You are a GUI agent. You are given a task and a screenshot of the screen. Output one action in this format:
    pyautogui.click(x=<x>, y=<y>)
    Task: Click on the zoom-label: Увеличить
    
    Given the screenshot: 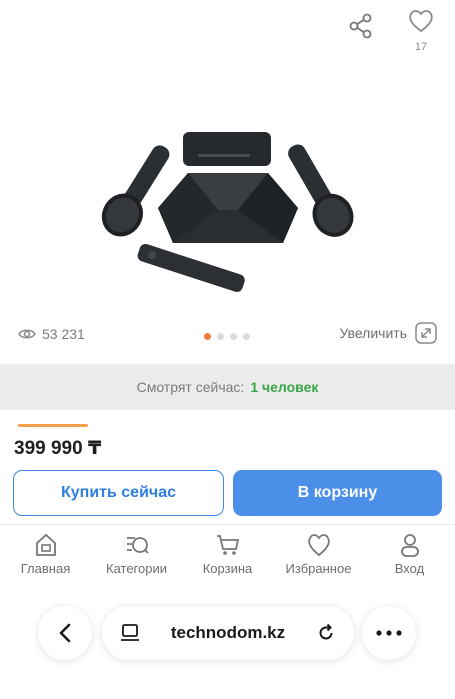 What is the action you would take?
    pyautogui.click(x=373, y=333)
    